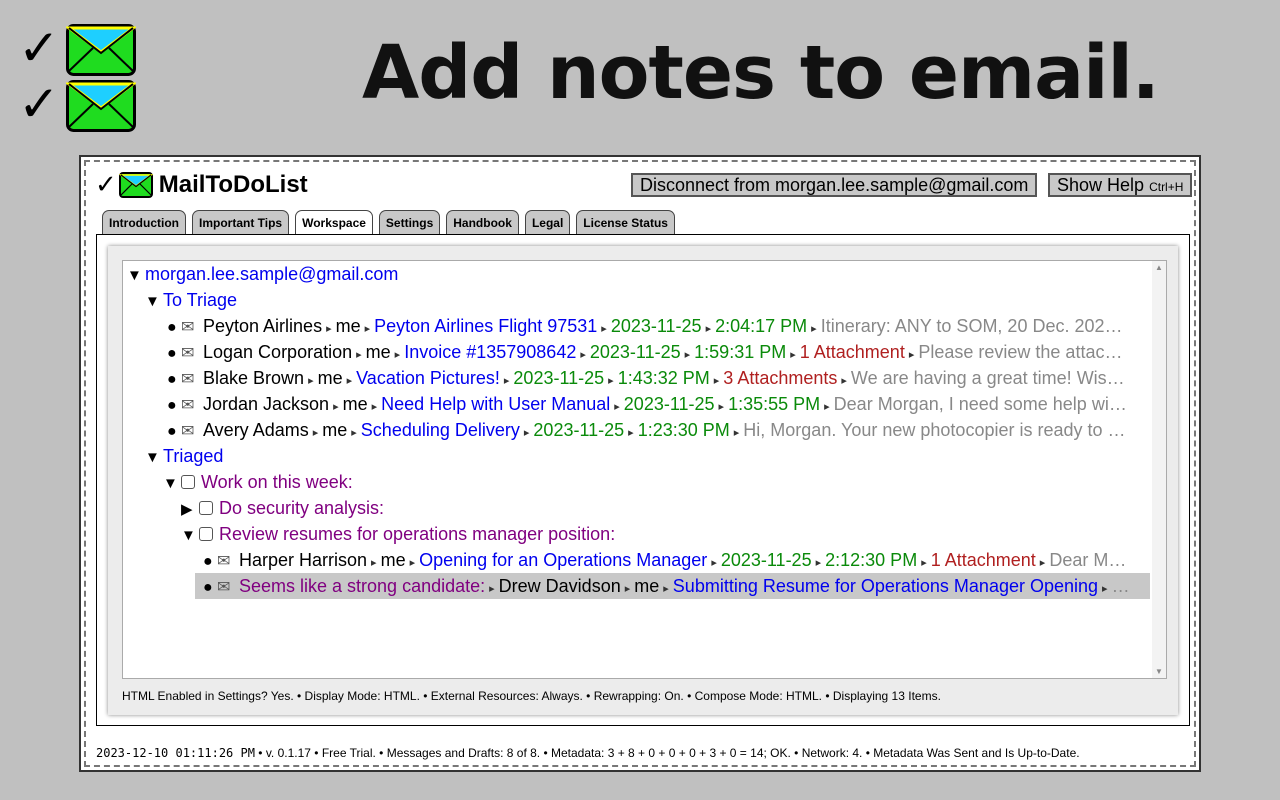 This screenshot has height=800, width=1280. I want to click on page-headline: Add notes to email., so click(761, 73).